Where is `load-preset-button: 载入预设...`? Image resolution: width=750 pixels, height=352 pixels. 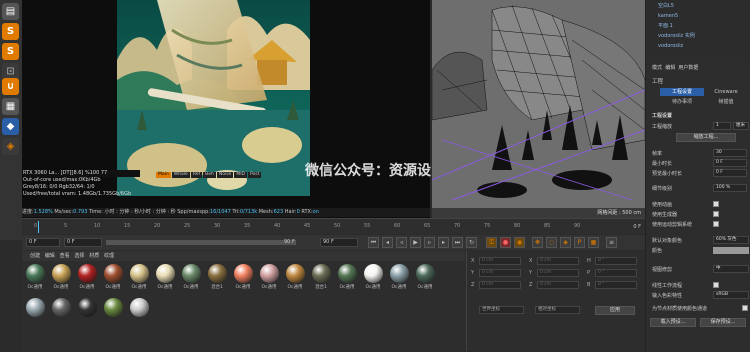 load-preset-button: 载入预设... is located at coordinates (673, 322).